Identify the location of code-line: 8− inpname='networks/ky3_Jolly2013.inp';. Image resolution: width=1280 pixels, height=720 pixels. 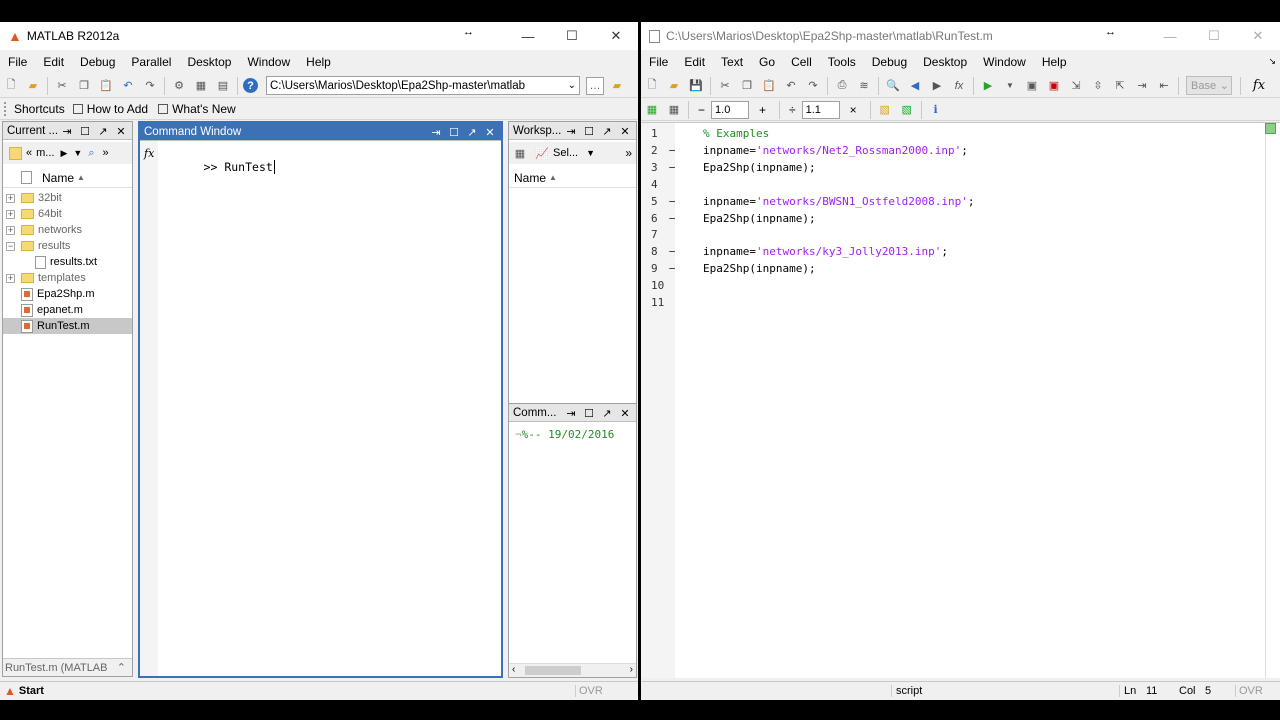
(794, 251).